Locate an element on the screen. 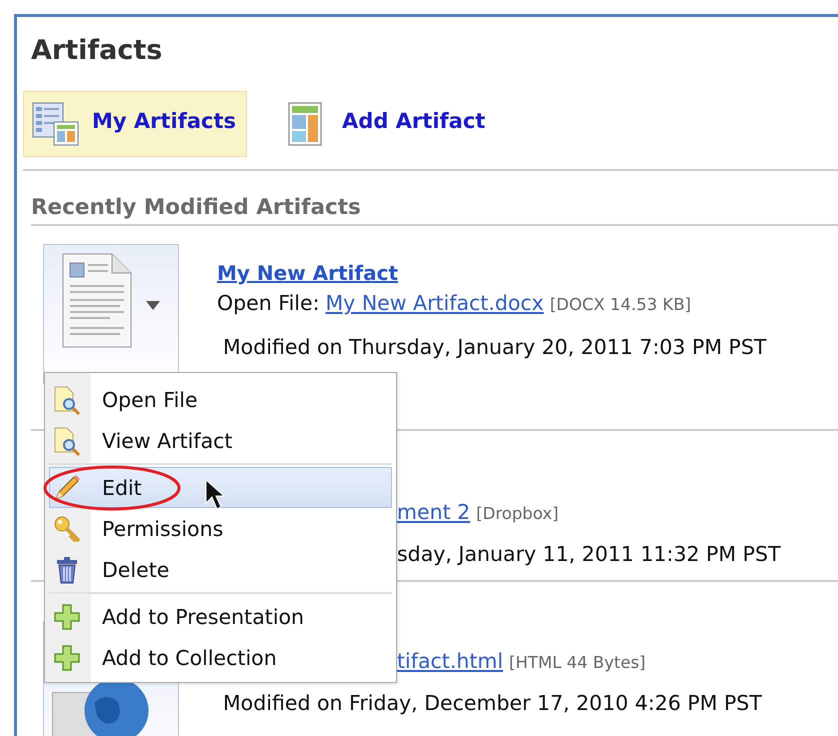 The height and width of the screenshot is (736, 838). open-file-label: Open File: is located at coordinates (268, 303).